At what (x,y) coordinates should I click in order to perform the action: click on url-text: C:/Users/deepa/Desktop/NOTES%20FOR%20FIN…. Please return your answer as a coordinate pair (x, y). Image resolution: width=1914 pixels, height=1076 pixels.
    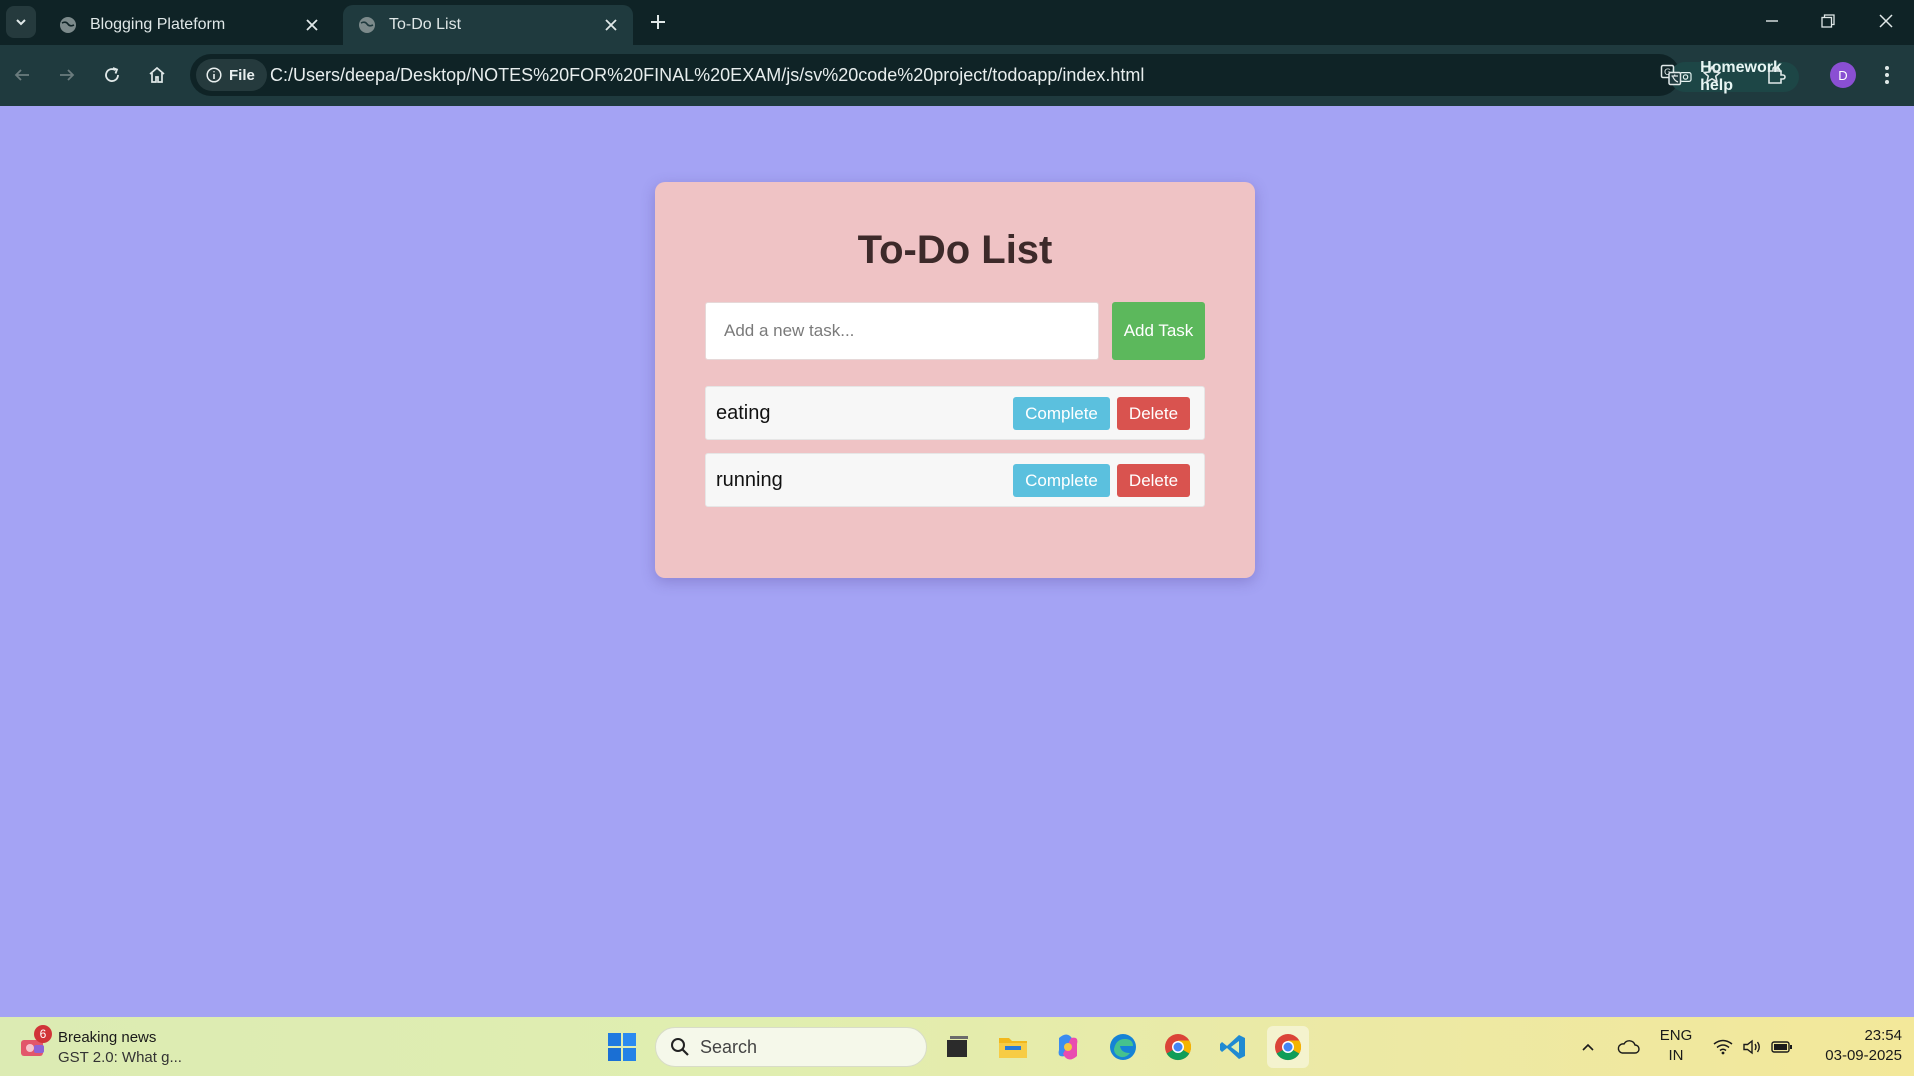
    Looking at the image, I should click on (707, 75).